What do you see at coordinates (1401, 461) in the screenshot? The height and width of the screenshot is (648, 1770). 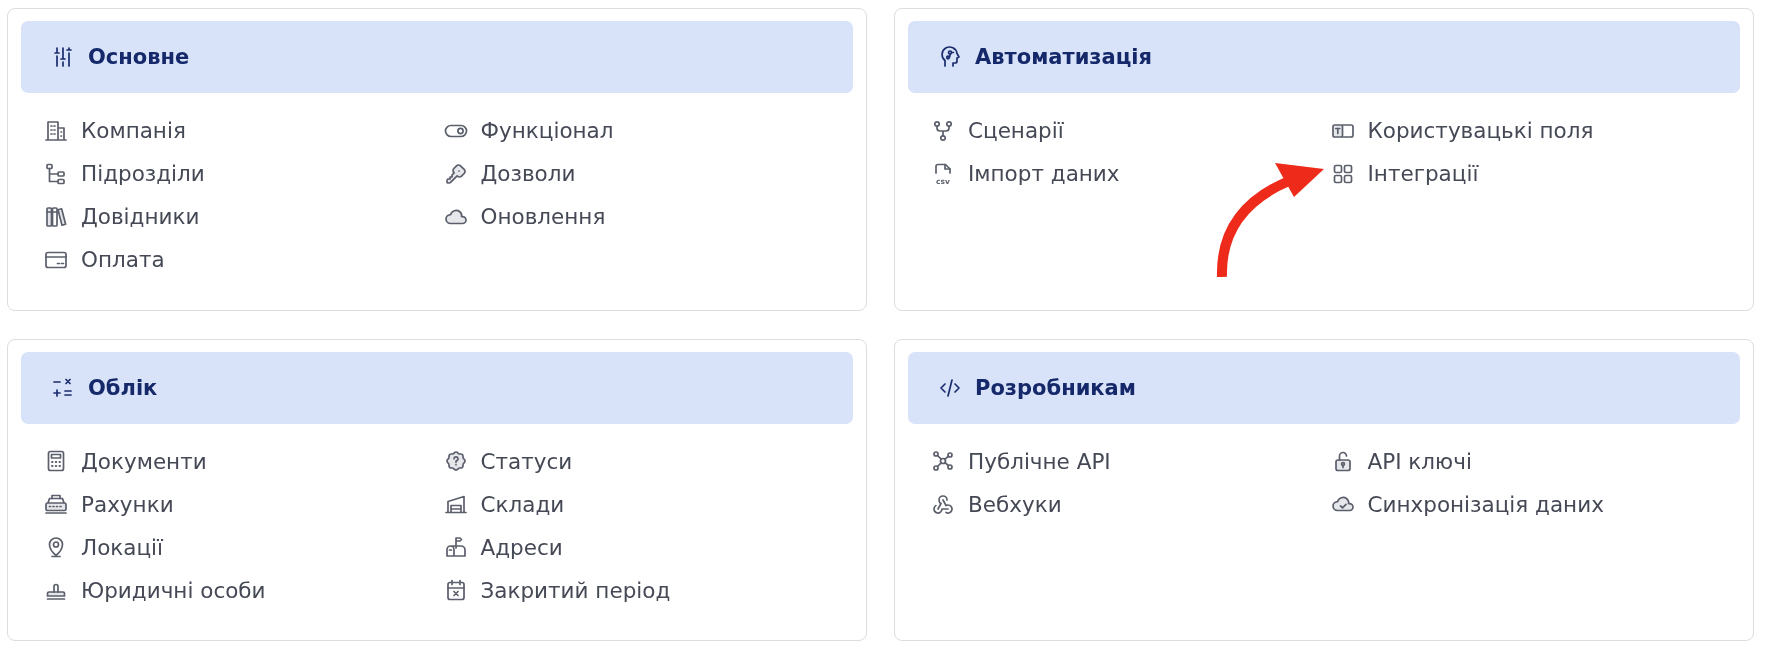 I see `settings-link: API ключі` at bounding box center [1401, 461].